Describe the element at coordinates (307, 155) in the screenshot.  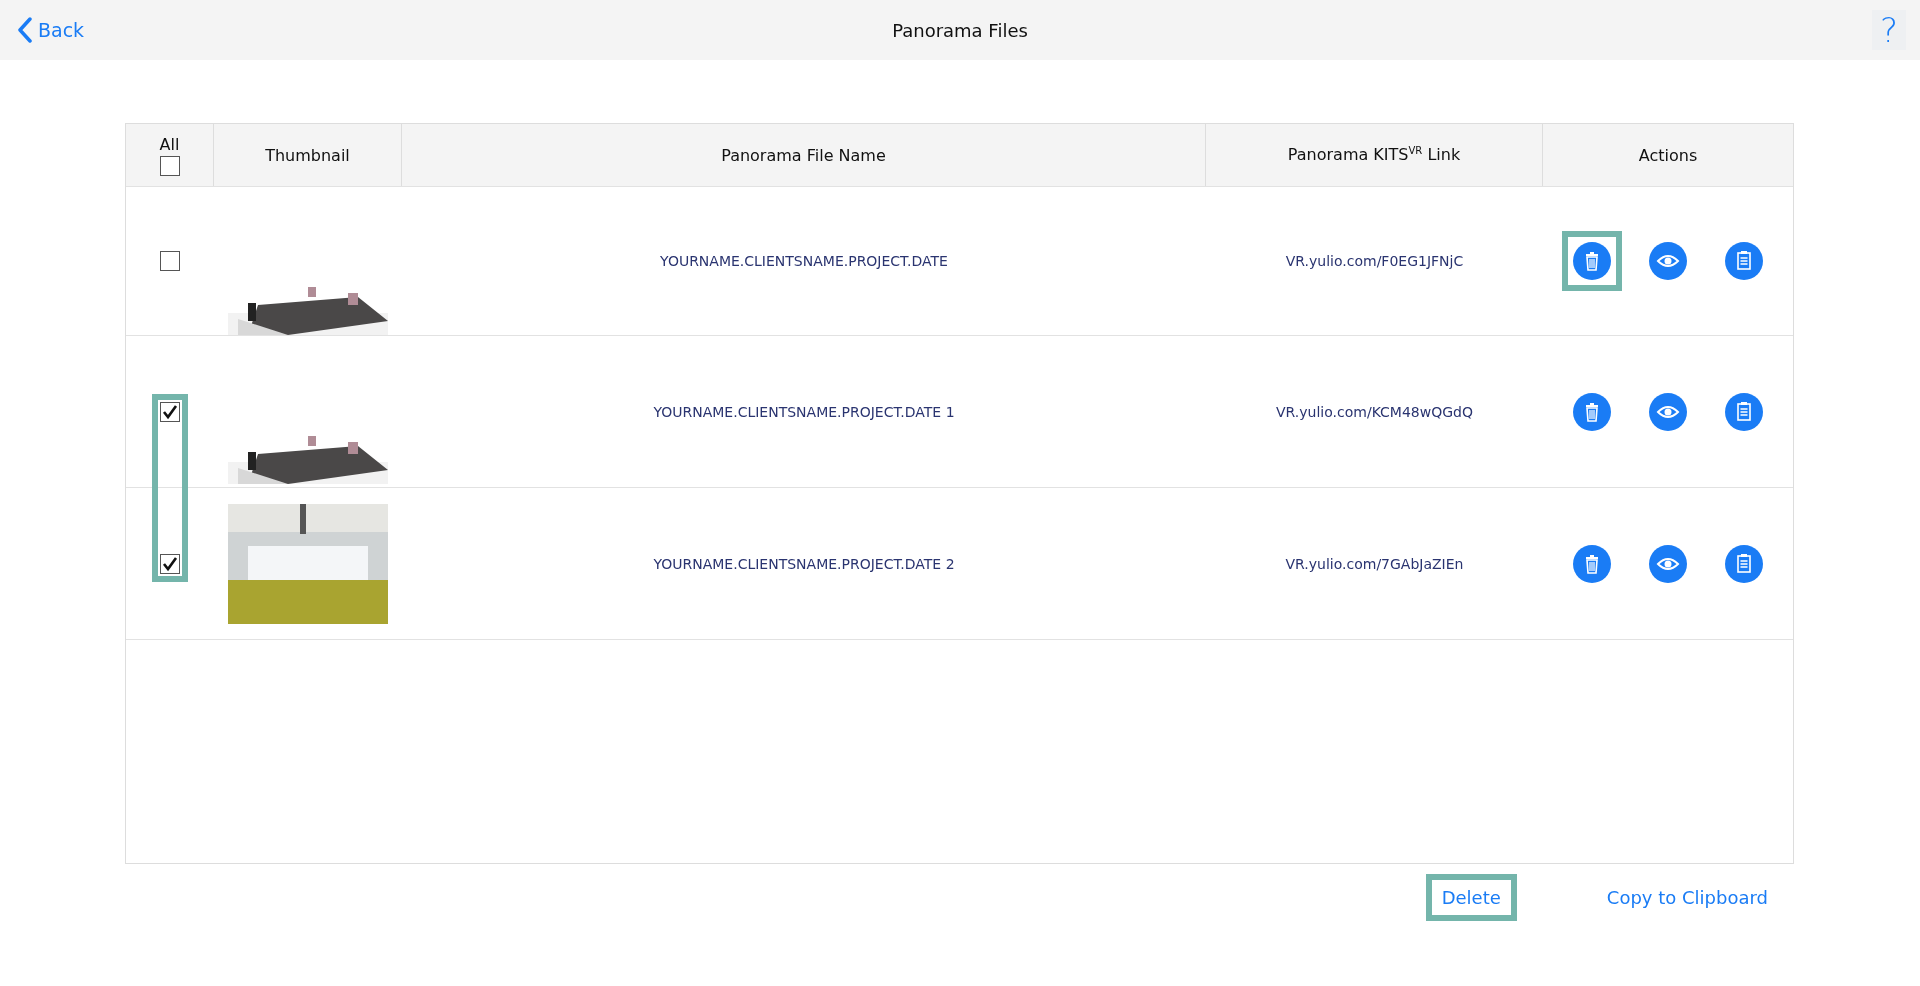
I see `column-header: Thumbnail` at that location.